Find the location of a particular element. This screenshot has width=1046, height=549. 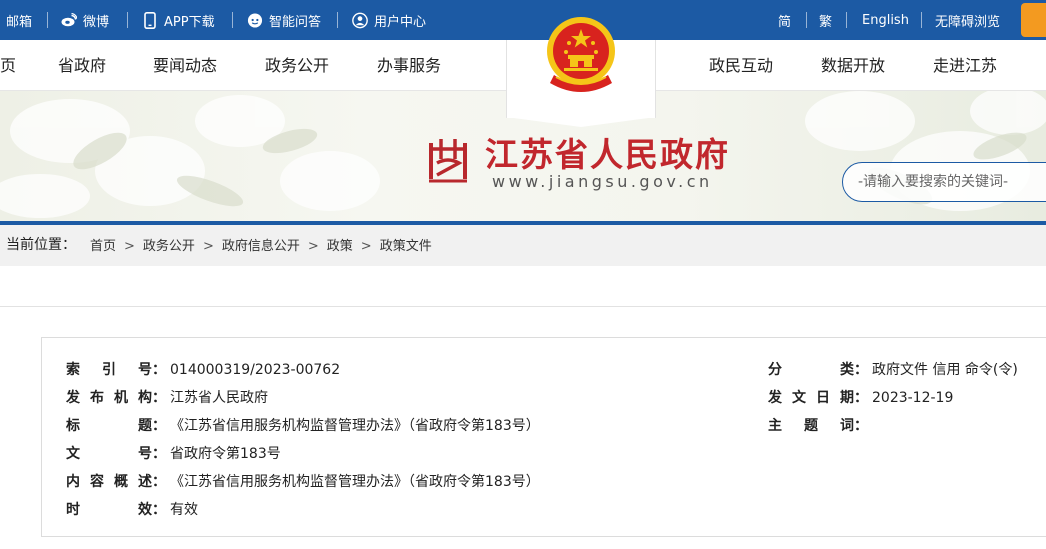

nav-item-open-data: 数据开放 is located at coordinates (853, 65).